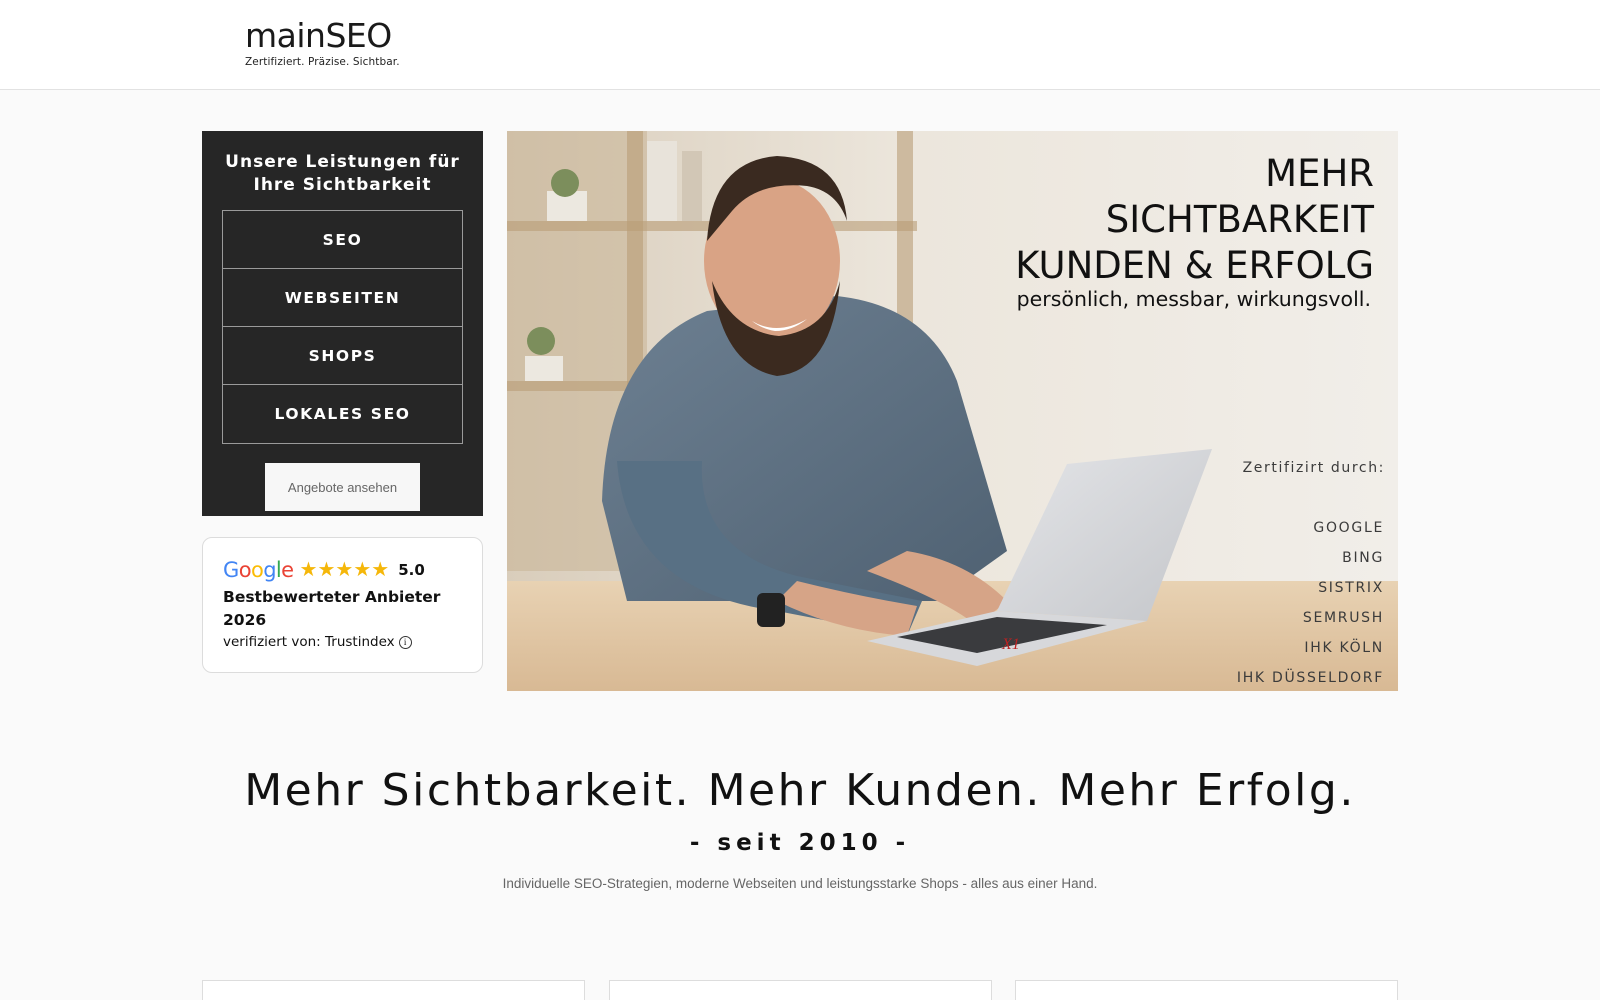 This screenshot has height=1000, width=1600. Describe the element at coordinates (318, 35) in the screenshot. I see `logo-name: mainSEO` at that location.